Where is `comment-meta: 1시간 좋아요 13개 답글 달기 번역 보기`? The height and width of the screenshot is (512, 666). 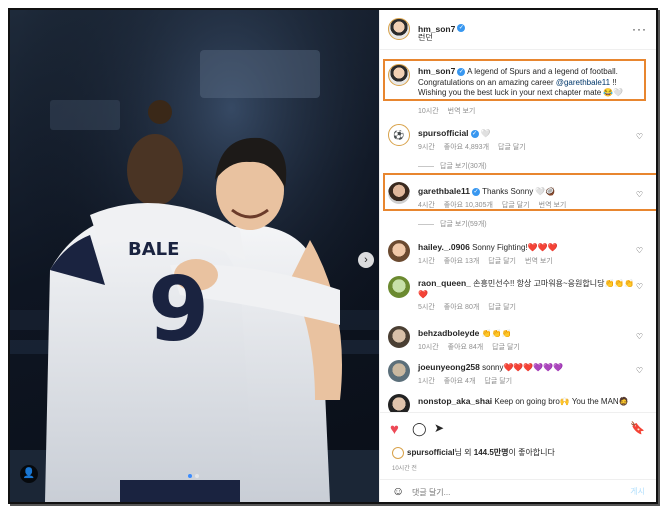
comment-meta: 1시간 좋아요 13개 답글 달기 번역 보기 is located at coordinates (490, 261).